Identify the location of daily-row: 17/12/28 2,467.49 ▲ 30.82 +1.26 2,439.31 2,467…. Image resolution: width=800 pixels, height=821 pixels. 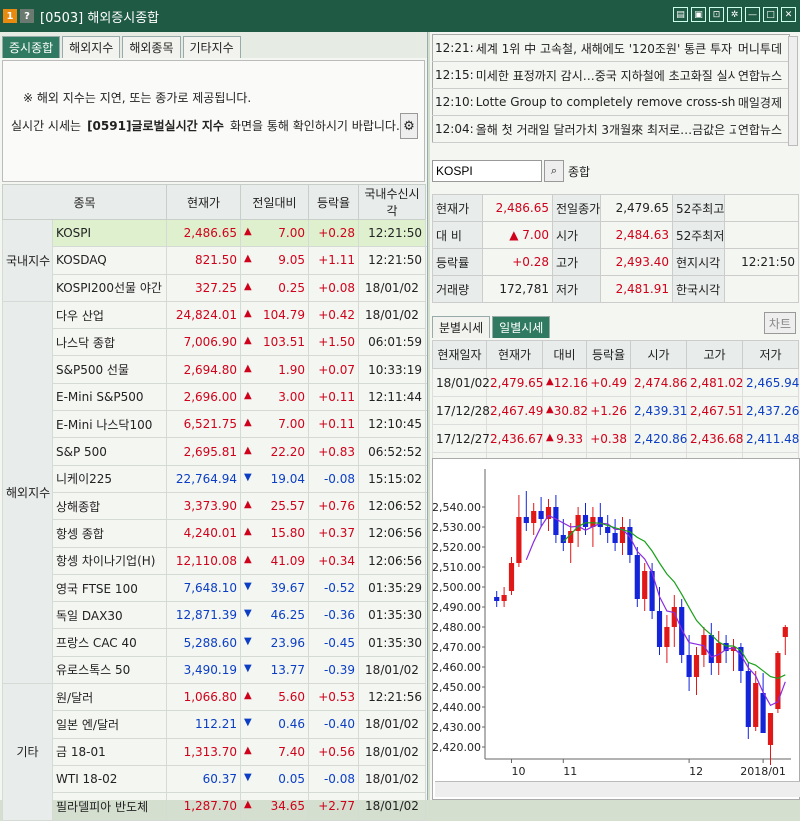
(615, 410).